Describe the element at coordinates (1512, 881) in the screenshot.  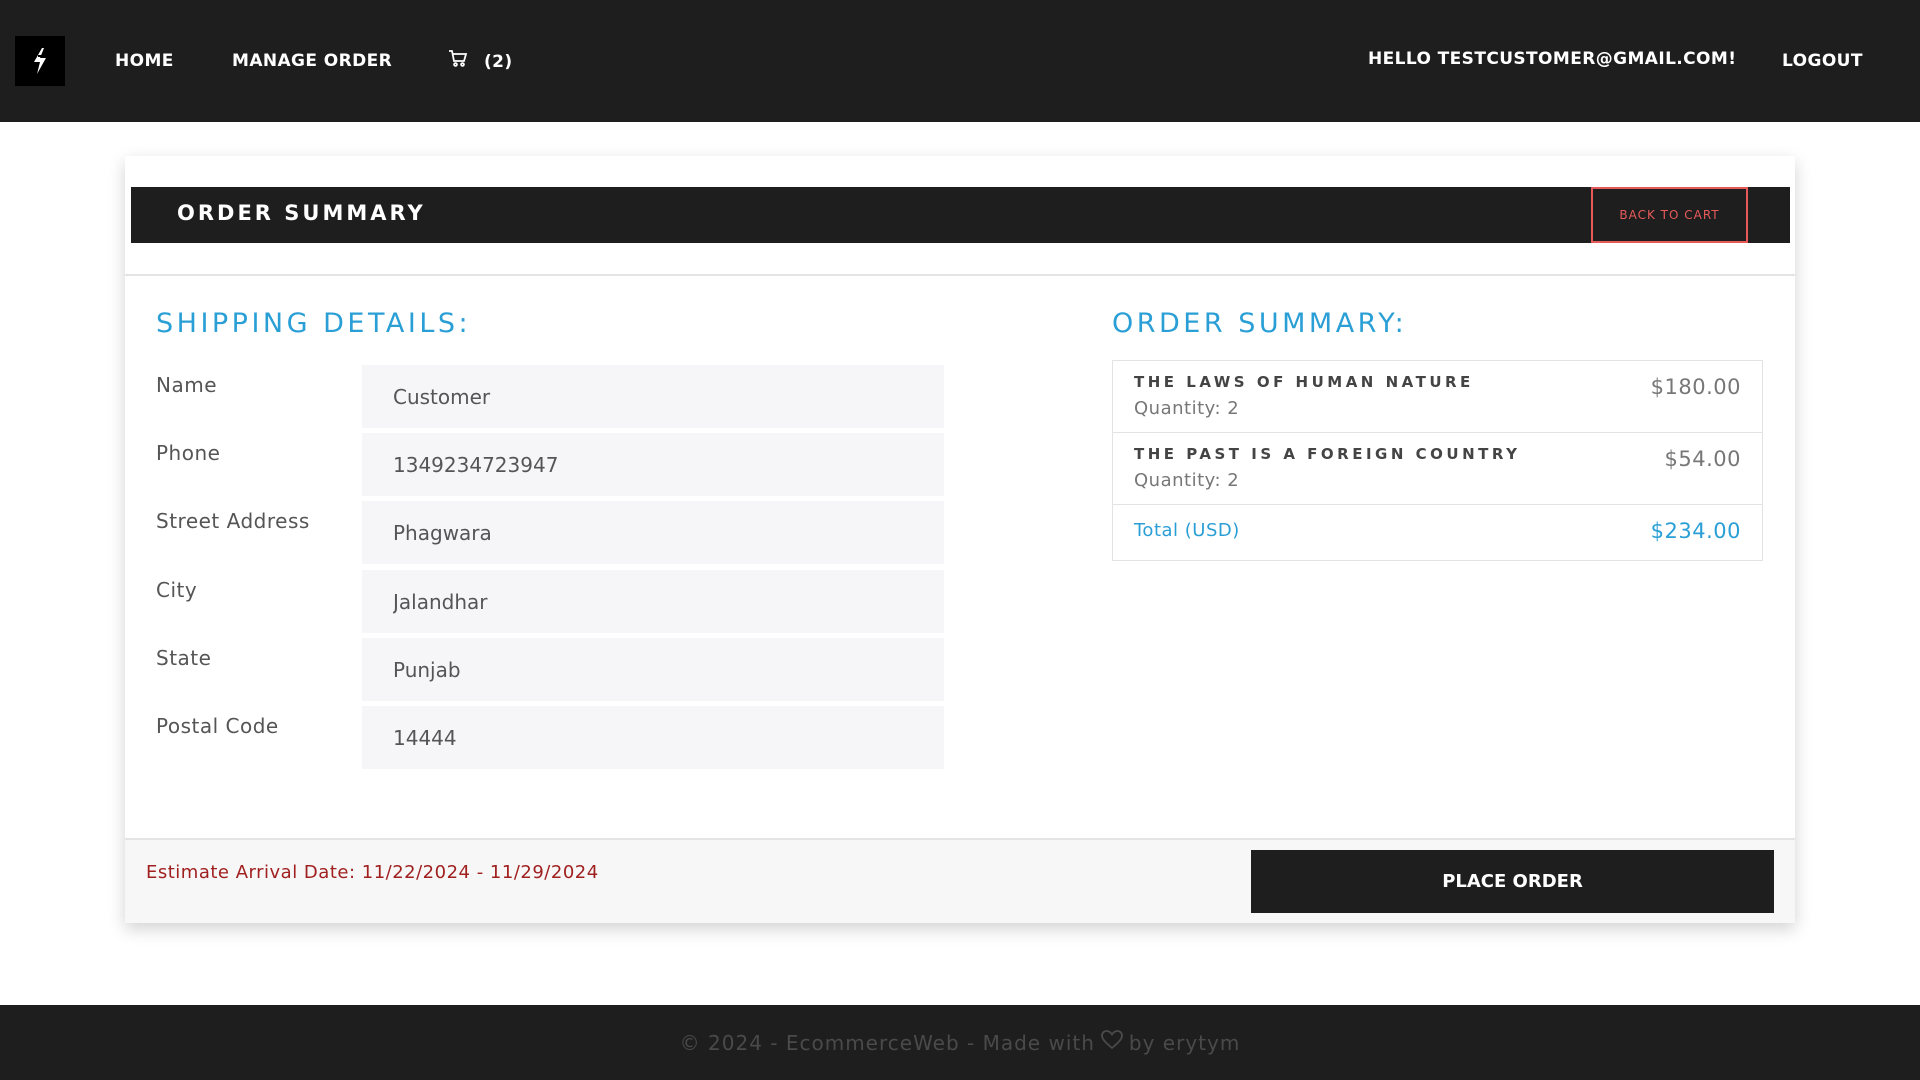
I see `place-order-button: PLACE ORDER` at that location.